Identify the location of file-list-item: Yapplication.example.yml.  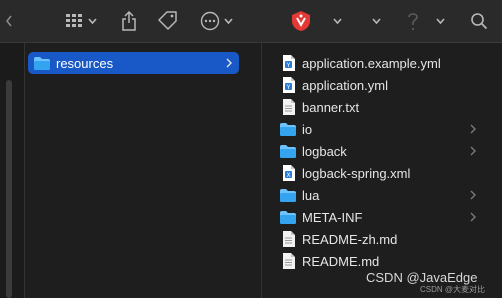
(380, 63).